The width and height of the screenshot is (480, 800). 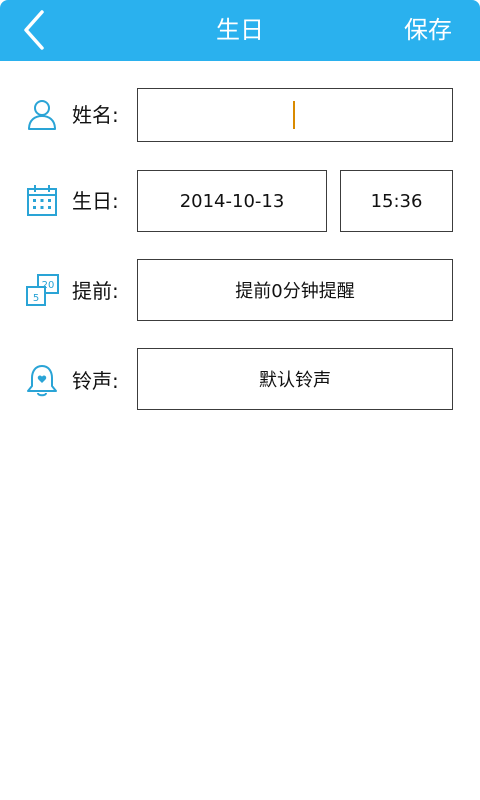 I want to click on back-button, so click(x=38, y=30).